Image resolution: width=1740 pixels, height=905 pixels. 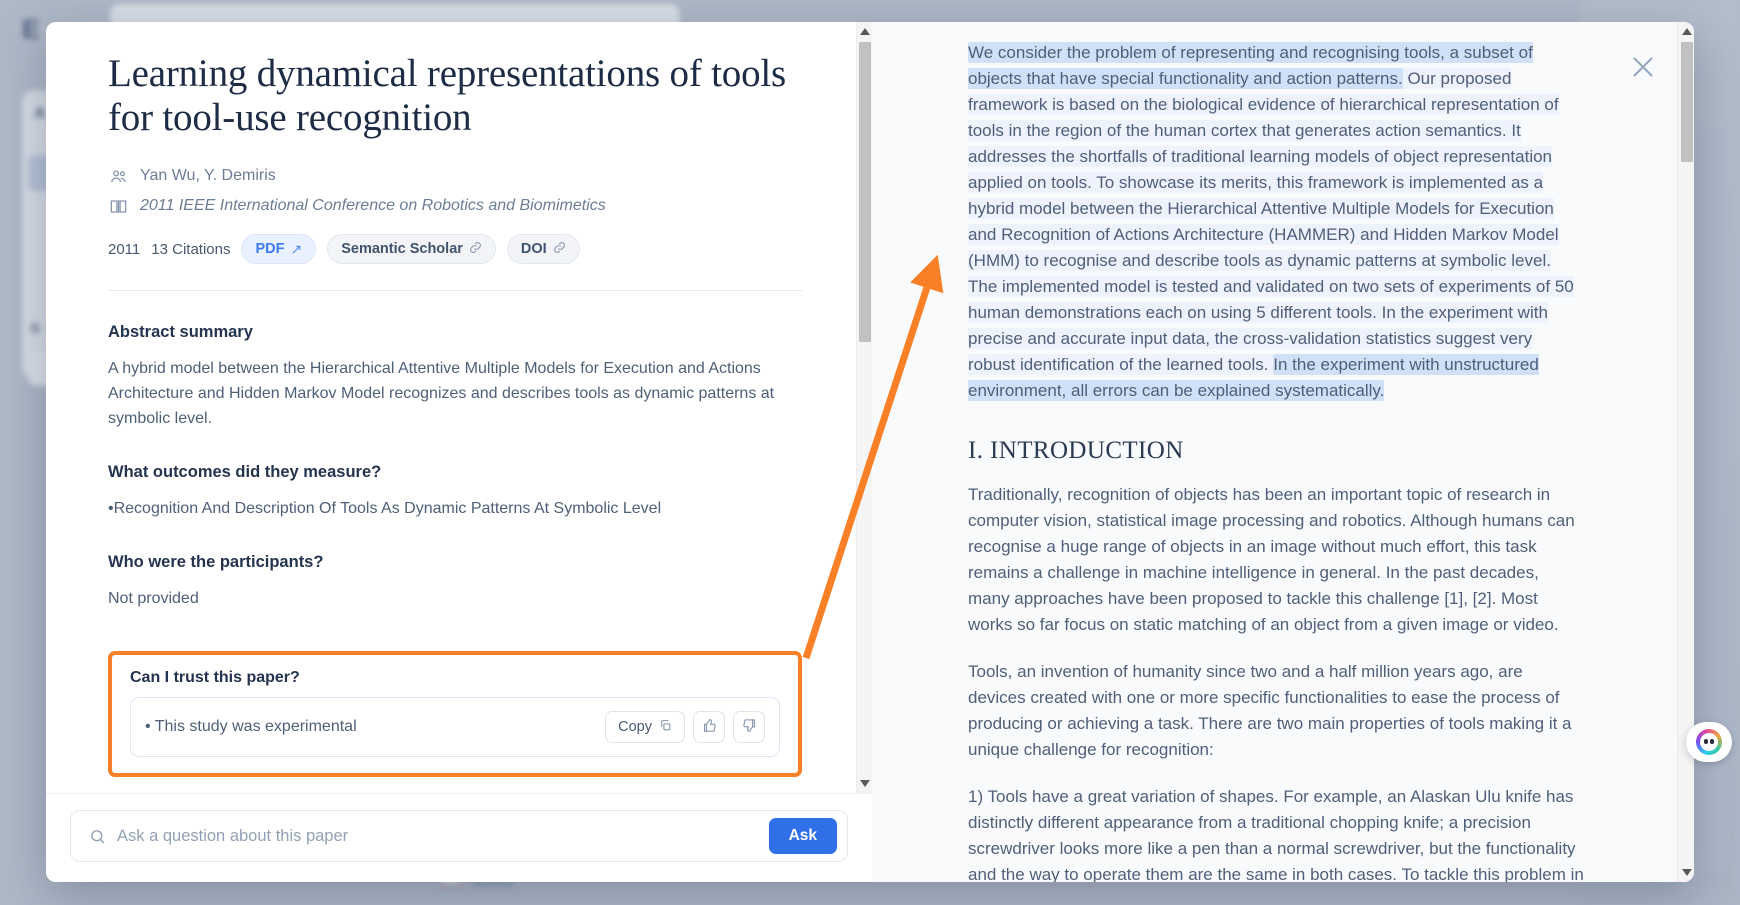 I want to click on ask-bar: Ask, so click(x=459, y=837).